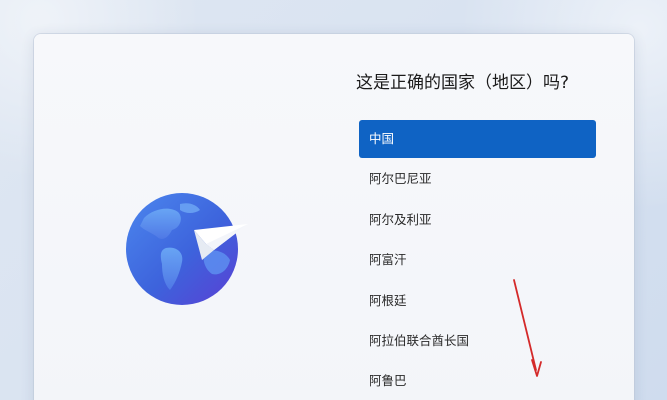 The width and height of the screenshot is (667, 400). I want to click on country-option-uae: 阿拉伯联合酋长国, so click(477, 341).